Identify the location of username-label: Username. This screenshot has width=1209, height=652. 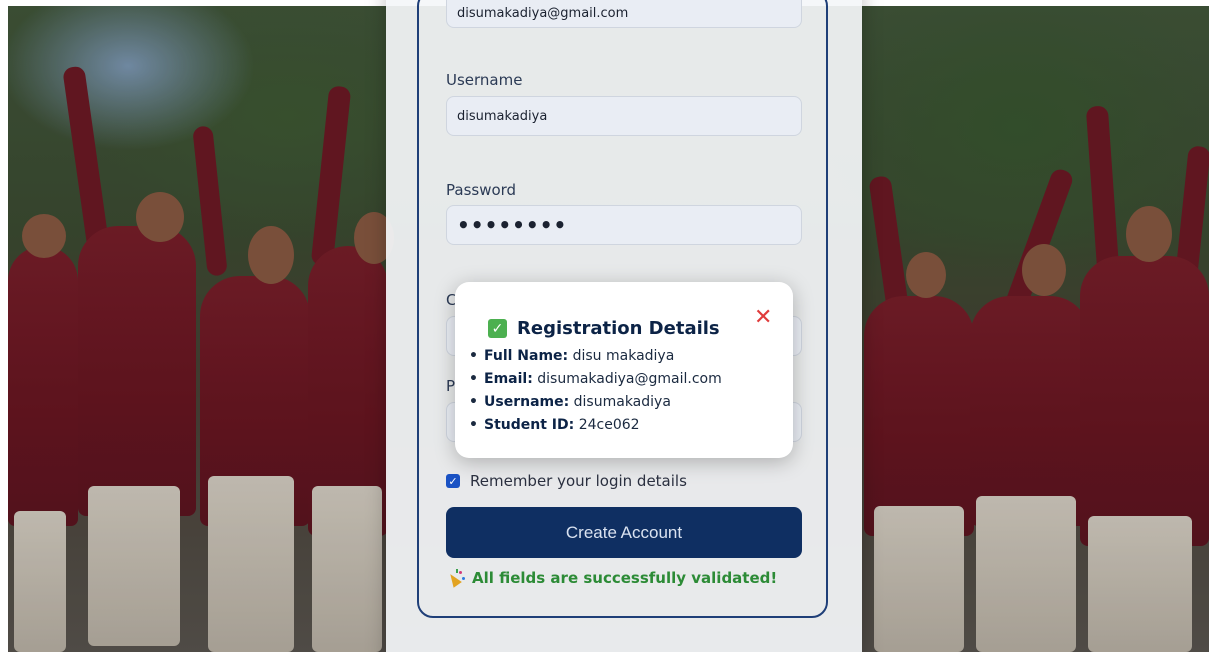
(484, 80).